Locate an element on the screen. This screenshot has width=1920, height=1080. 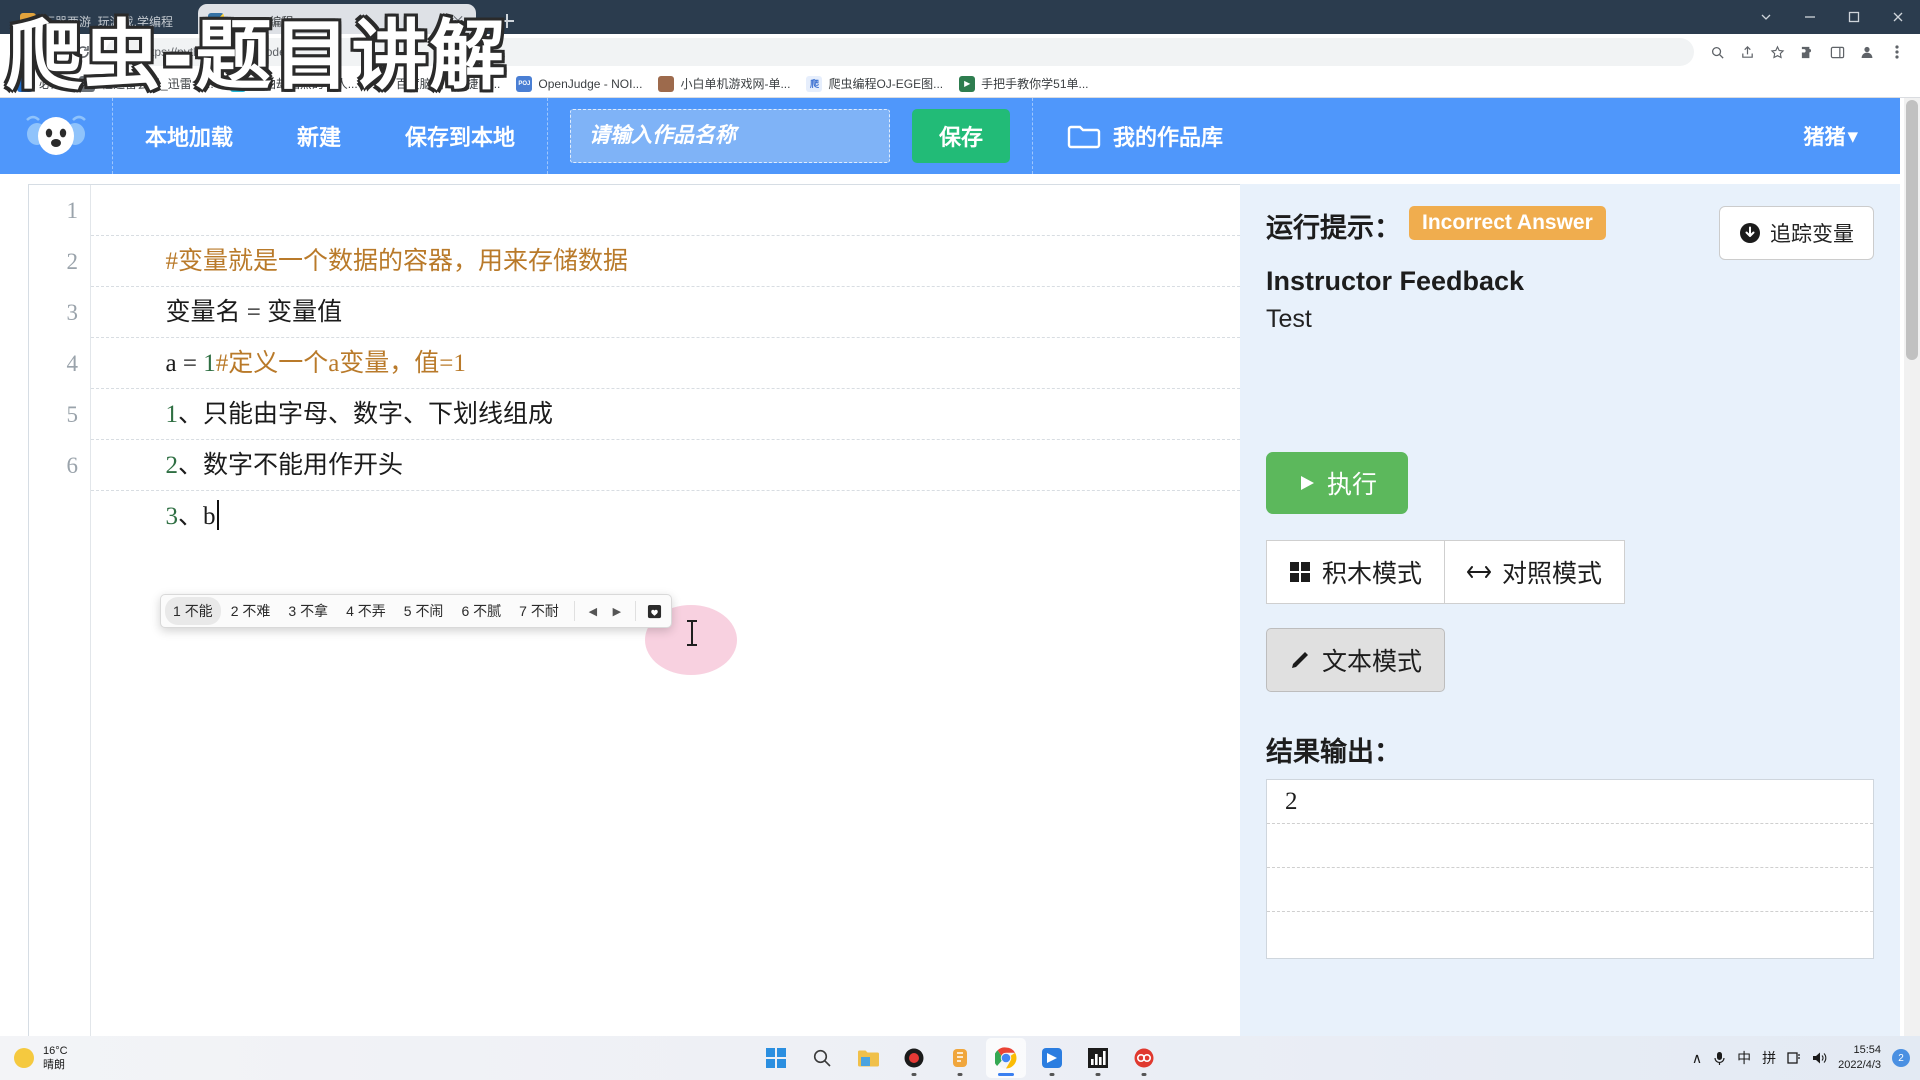
chrome-icon is located at coordinates (1006, 1058).